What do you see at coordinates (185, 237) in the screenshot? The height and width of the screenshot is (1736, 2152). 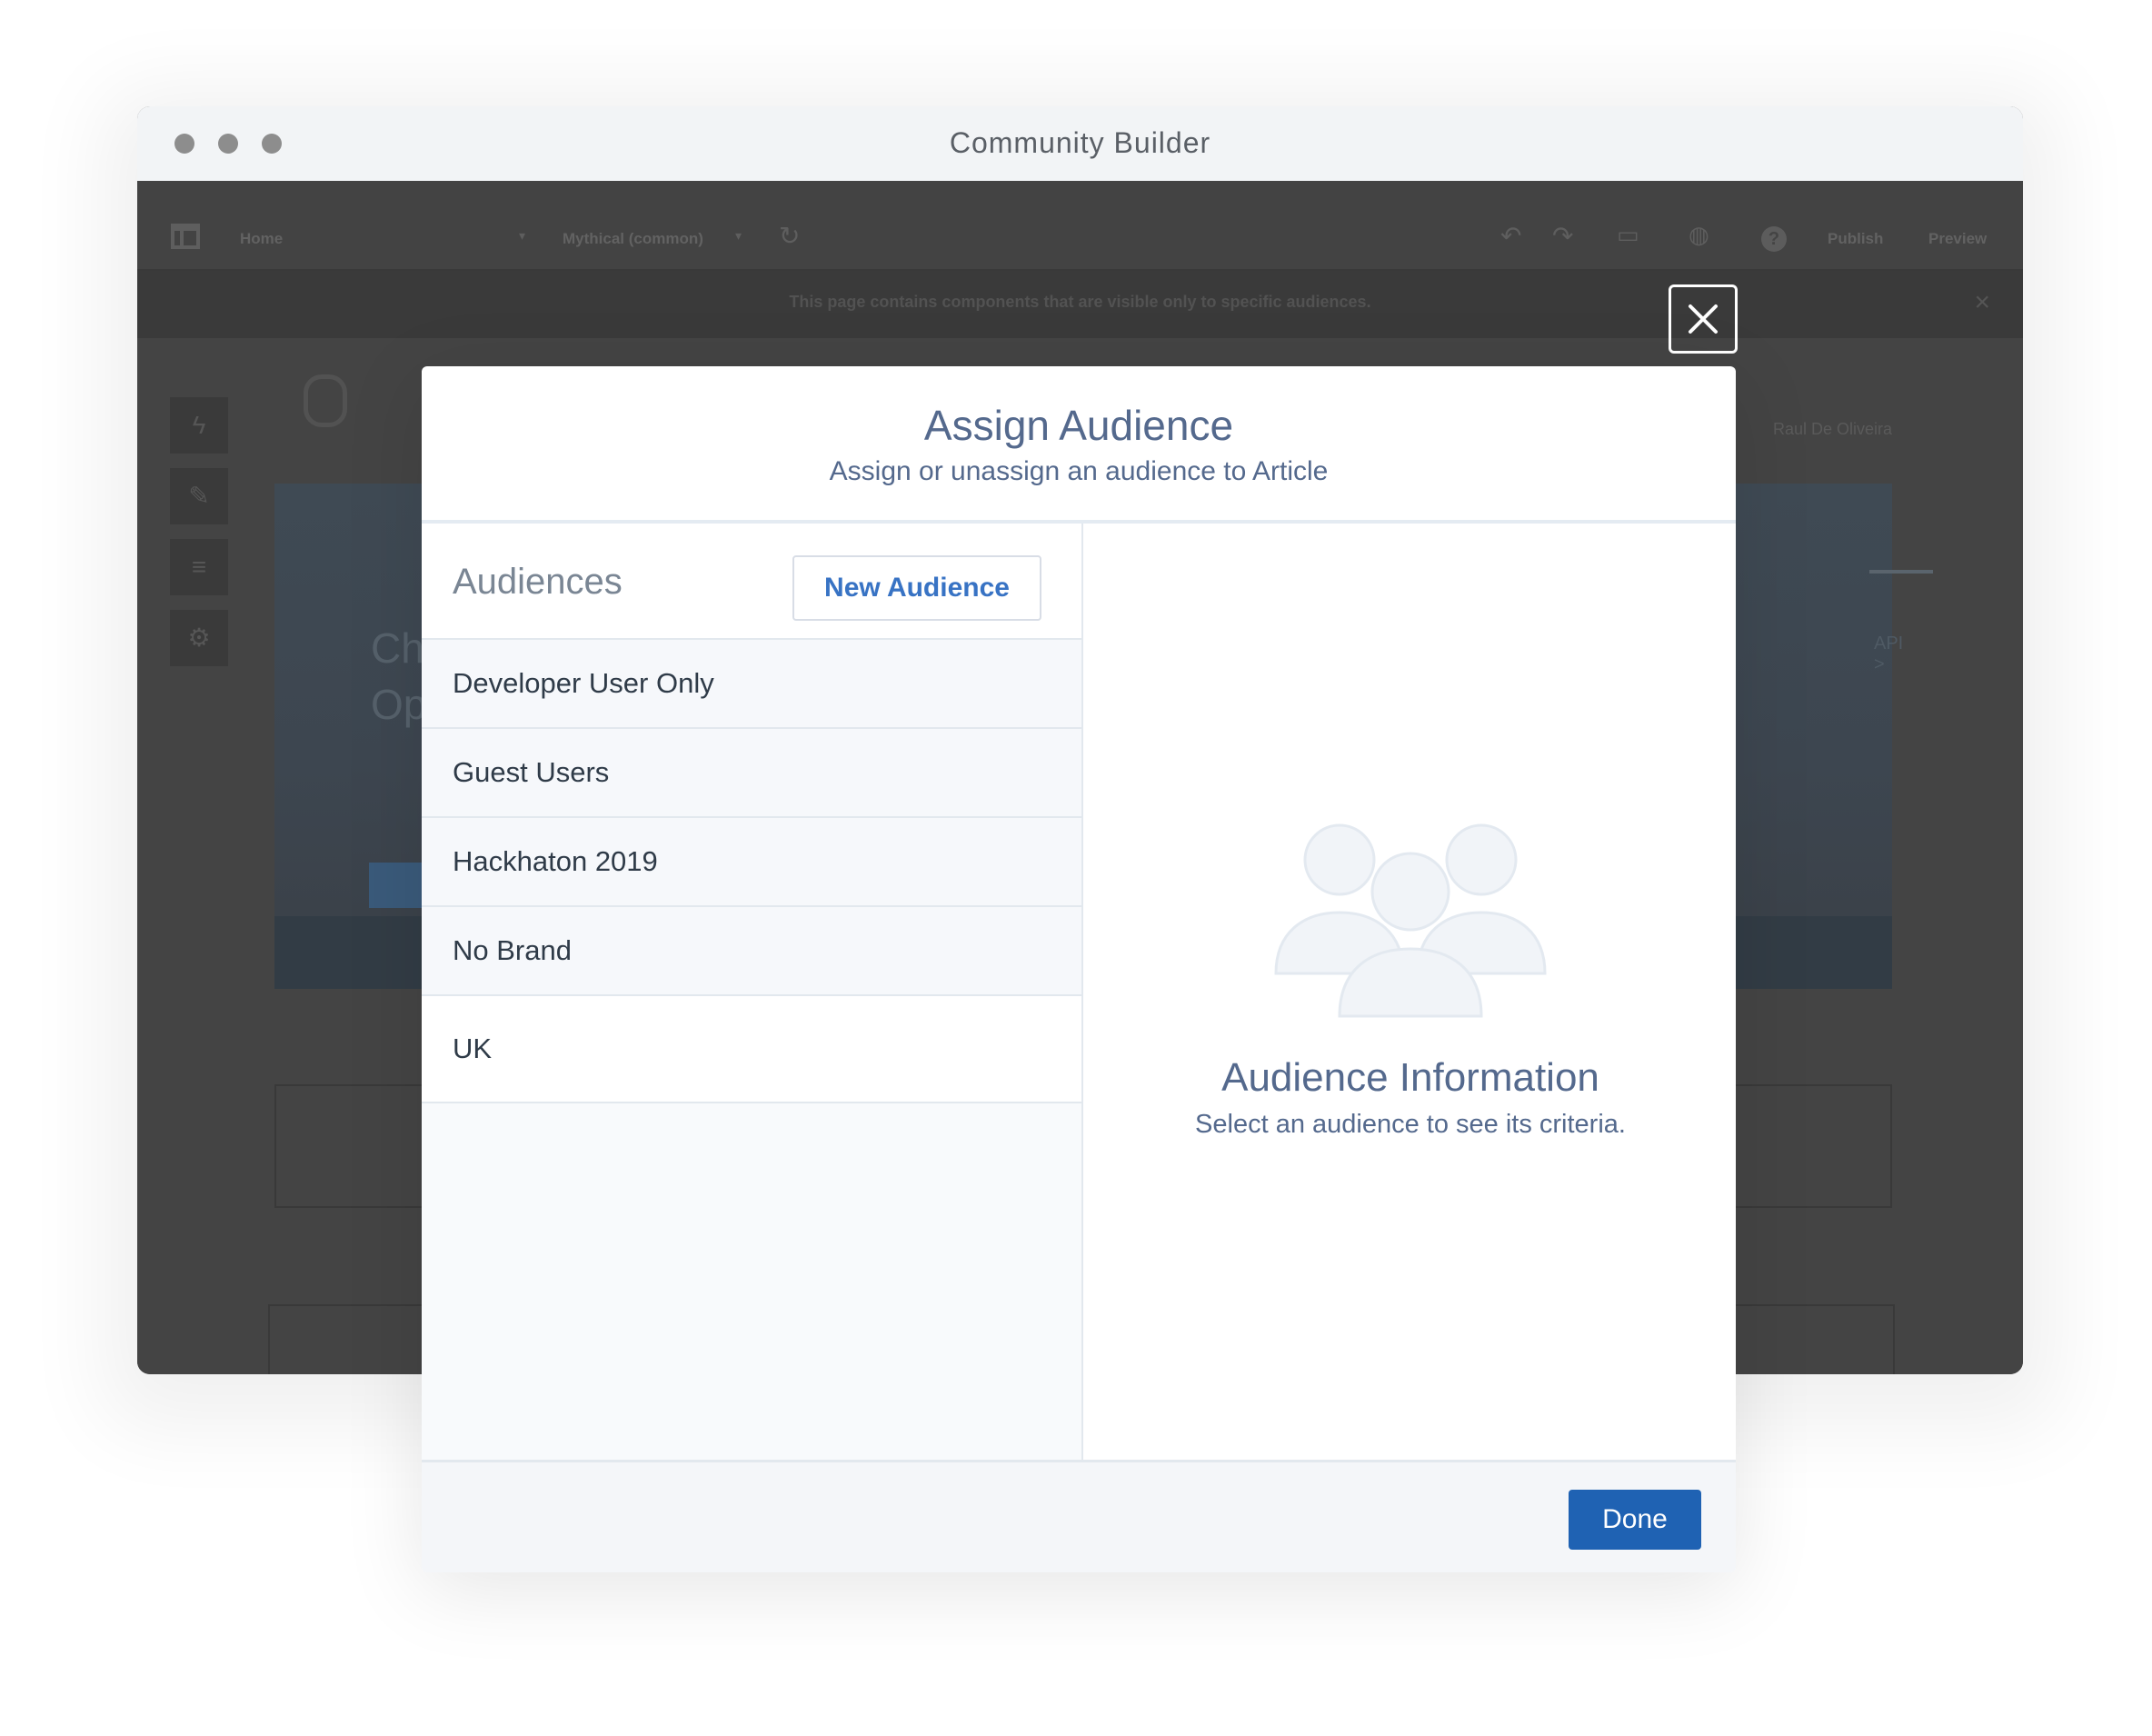 I see `layout-icon` at bounding box center [185, 237].